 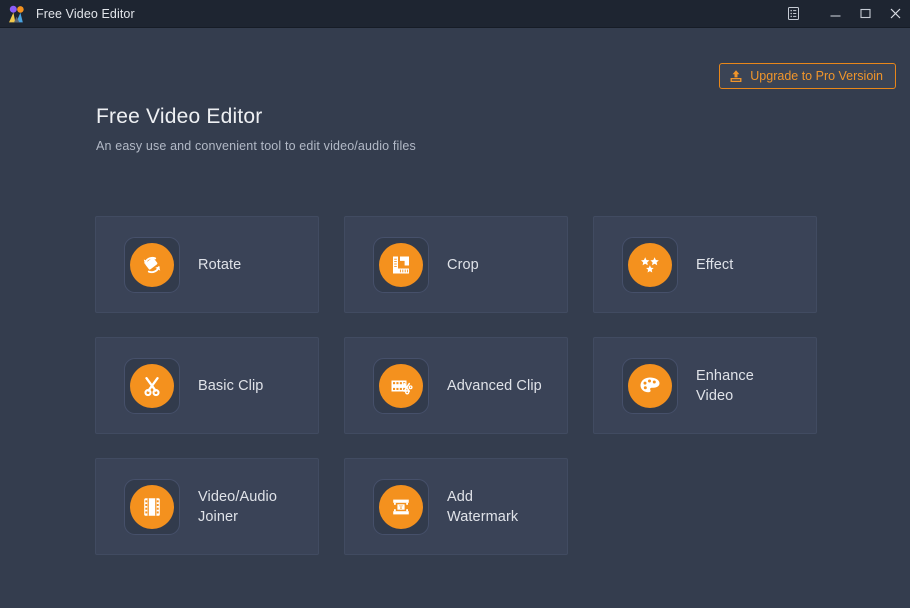 What do you see at coordinates (494, 385) in the screenshot?
I see `tile-label: Advanced Clip` at bounding box center [494, 385].